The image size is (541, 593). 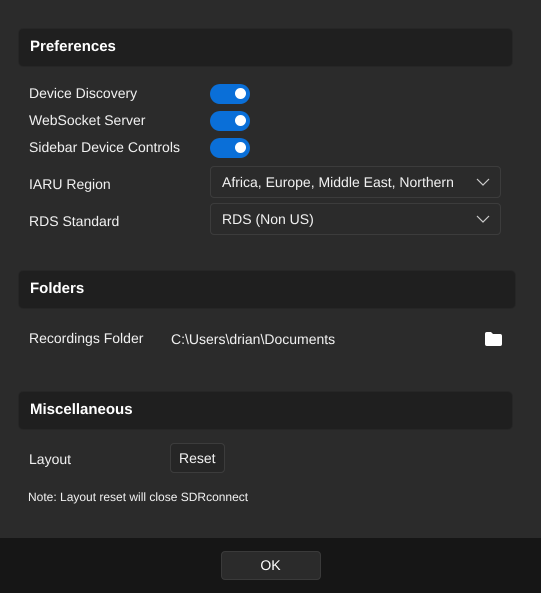 What do you see at coordinates (355, 219) in the screenshot?
I see `dropdown: RDS (Non US)` at bounding box center [355, 219].